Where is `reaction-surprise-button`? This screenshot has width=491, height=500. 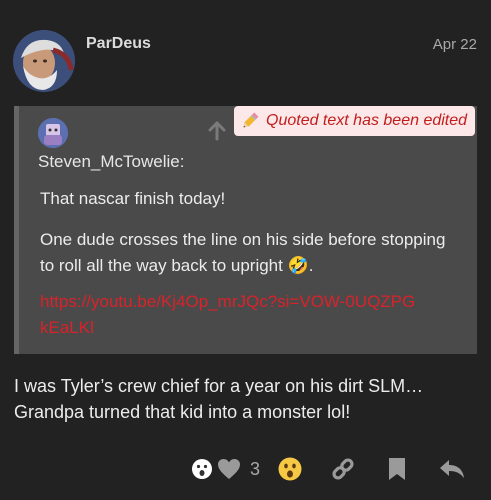
reaction-surprise-button is located at coordinates (202, 469).